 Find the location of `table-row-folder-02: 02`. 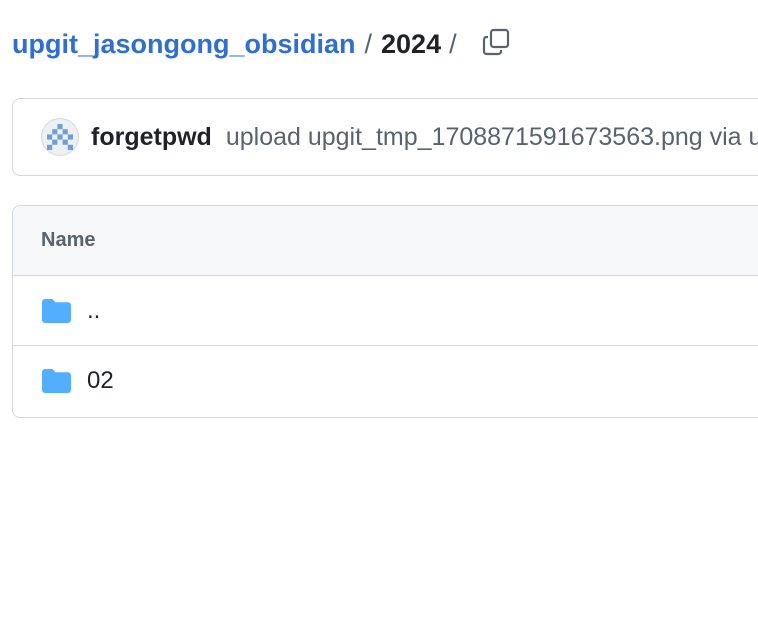

table-row-folder-02: 02 is located at coordinates (385, 381).